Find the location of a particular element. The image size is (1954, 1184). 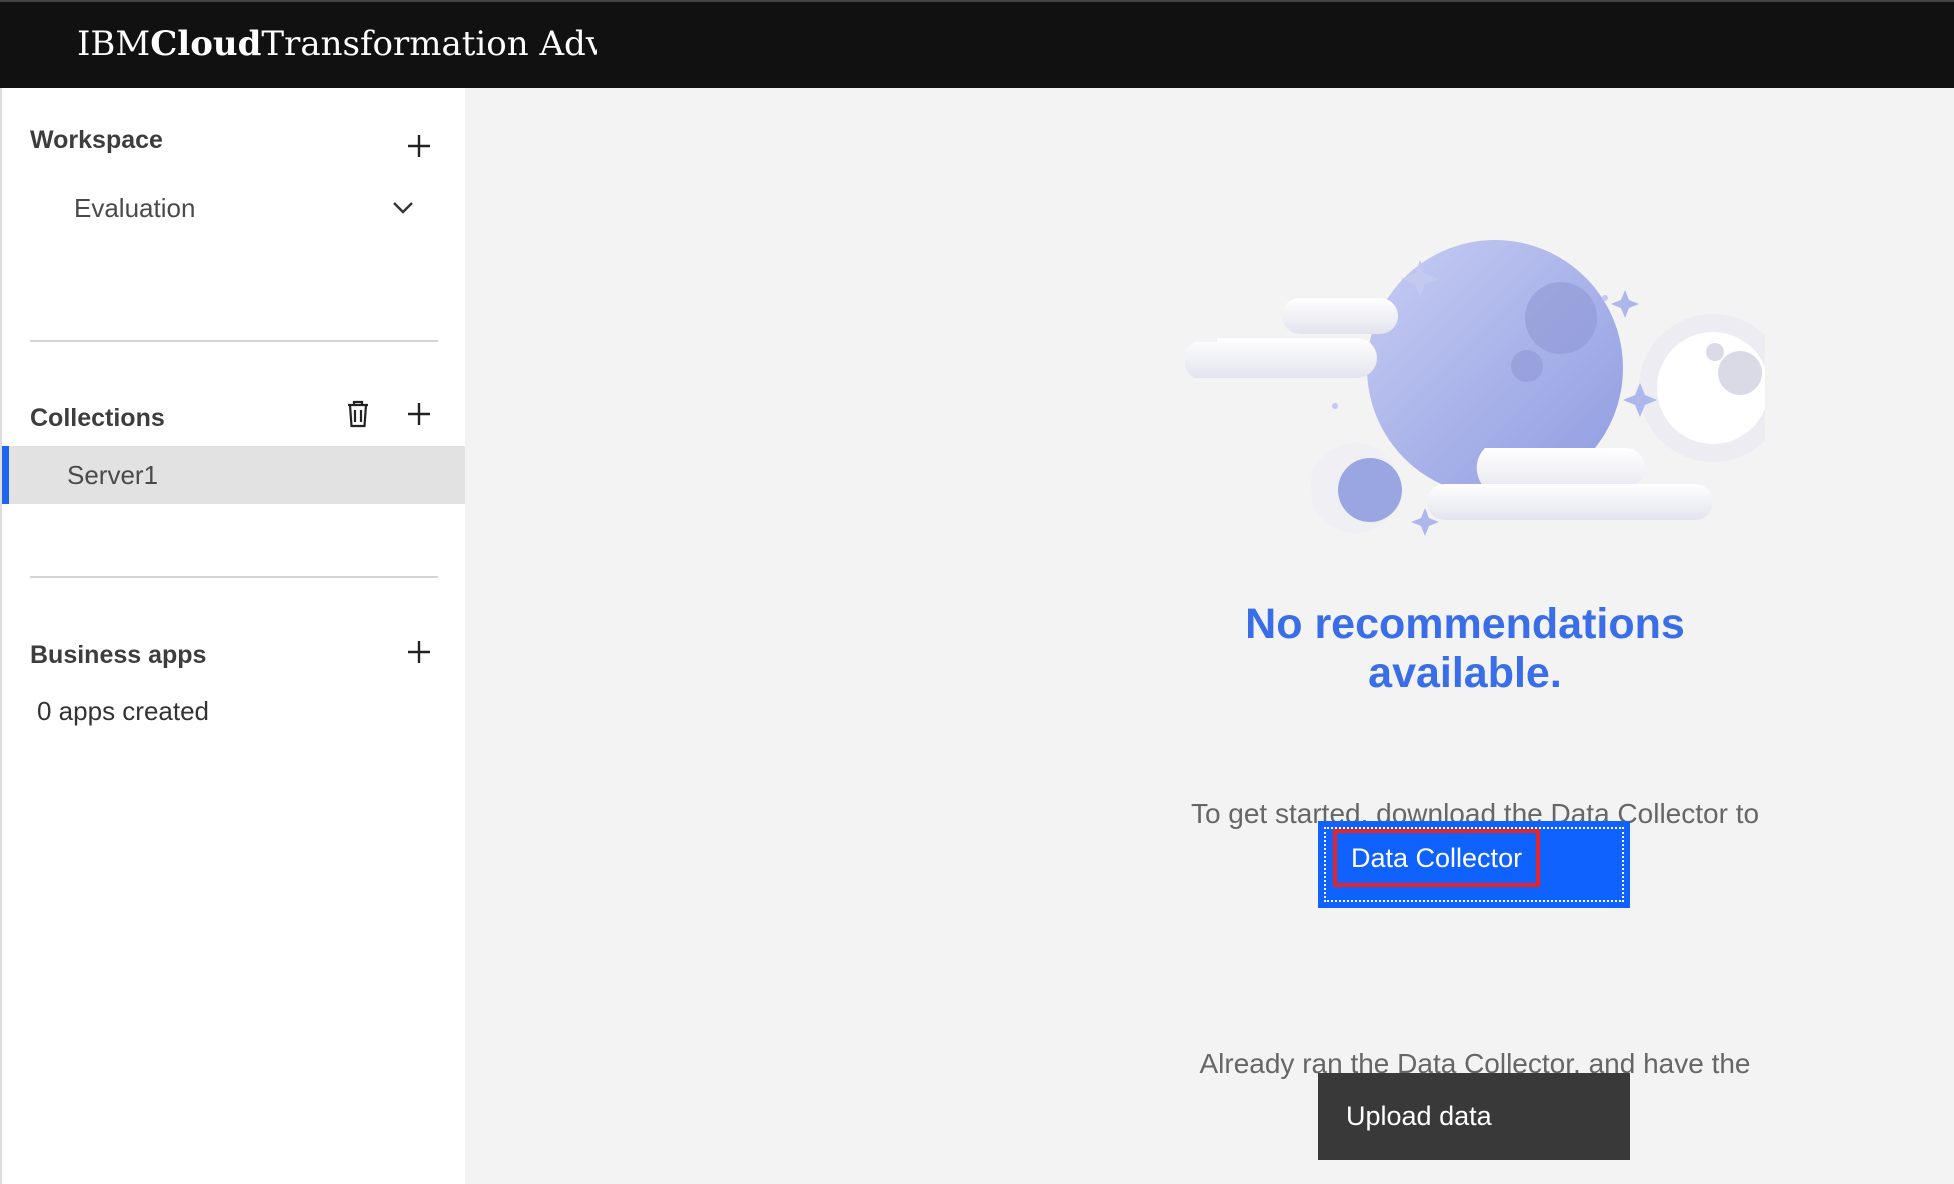

data-collector-button: Data Collector is located at coordinates (1474, 864).